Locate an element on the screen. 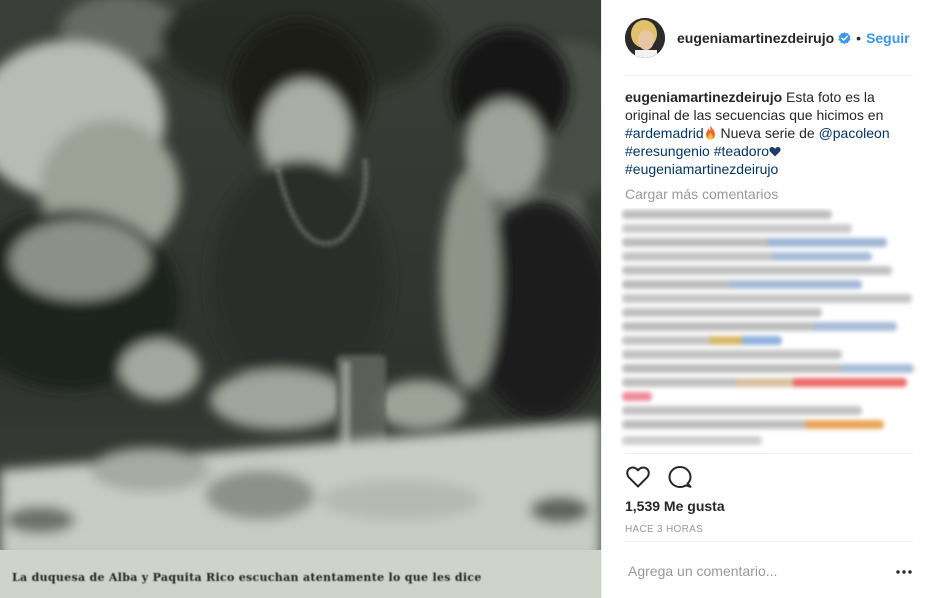 This screenshot has width=937, height=598. avatar-image is located at coordinates (645, 38).